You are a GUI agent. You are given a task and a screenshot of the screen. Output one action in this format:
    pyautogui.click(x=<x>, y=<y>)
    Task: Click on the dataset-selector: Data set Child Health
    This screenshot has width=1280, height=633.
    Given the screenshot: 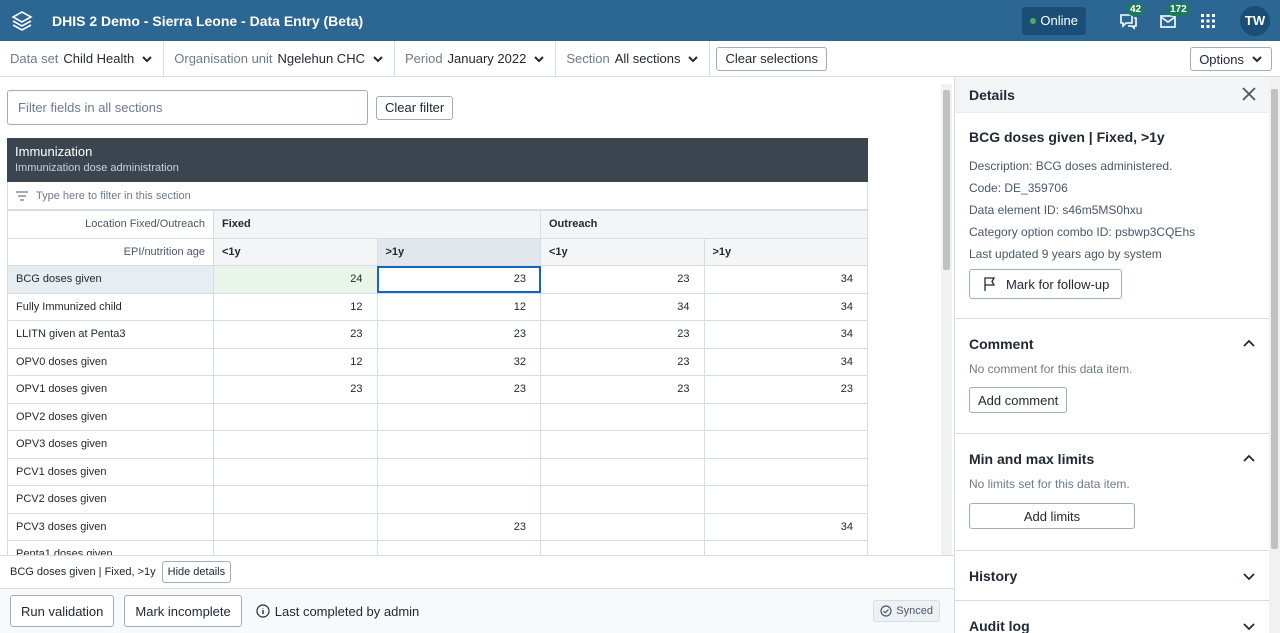 What is the action you would take?
    pyautogui.click(x=82, y=58)
    